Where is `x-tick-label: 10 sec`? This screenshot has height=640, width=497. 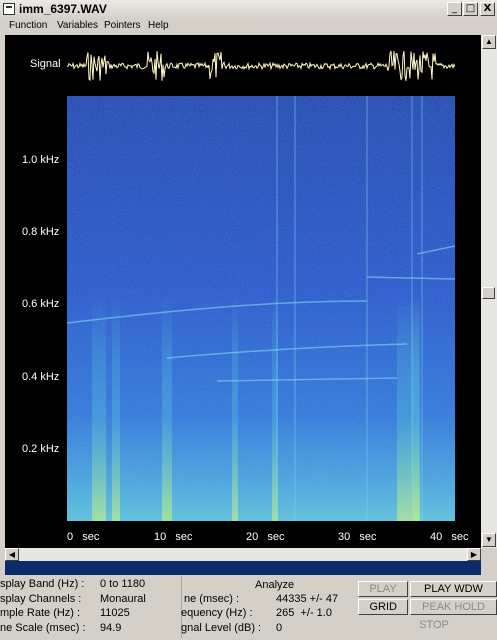 x-tick-label: 10 sec is located at coordinates (173, 537).